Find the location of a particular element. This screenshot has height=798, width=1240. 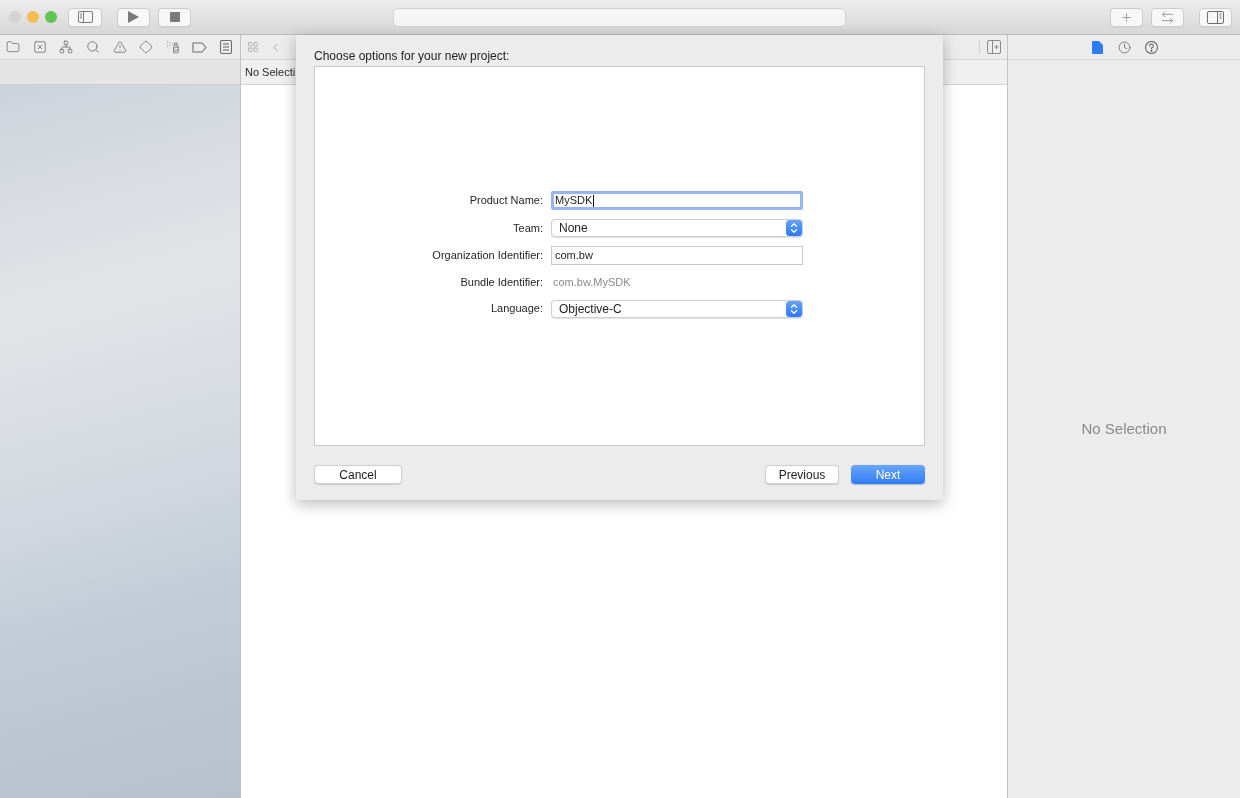

popup-button: Objective-C is located at coordinates (677, 308).